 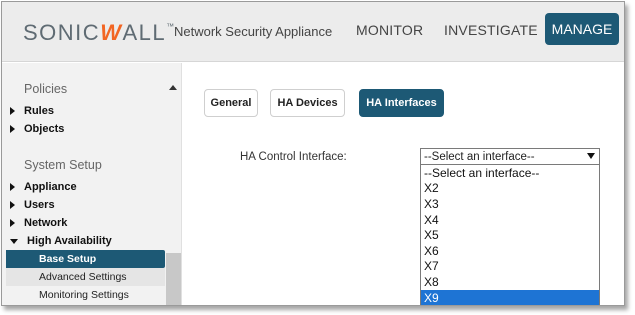 What do you see at coordinates (510, 282) in the screenshot?
I see `dropdown-option: X8` at bounding box center [510, 282].